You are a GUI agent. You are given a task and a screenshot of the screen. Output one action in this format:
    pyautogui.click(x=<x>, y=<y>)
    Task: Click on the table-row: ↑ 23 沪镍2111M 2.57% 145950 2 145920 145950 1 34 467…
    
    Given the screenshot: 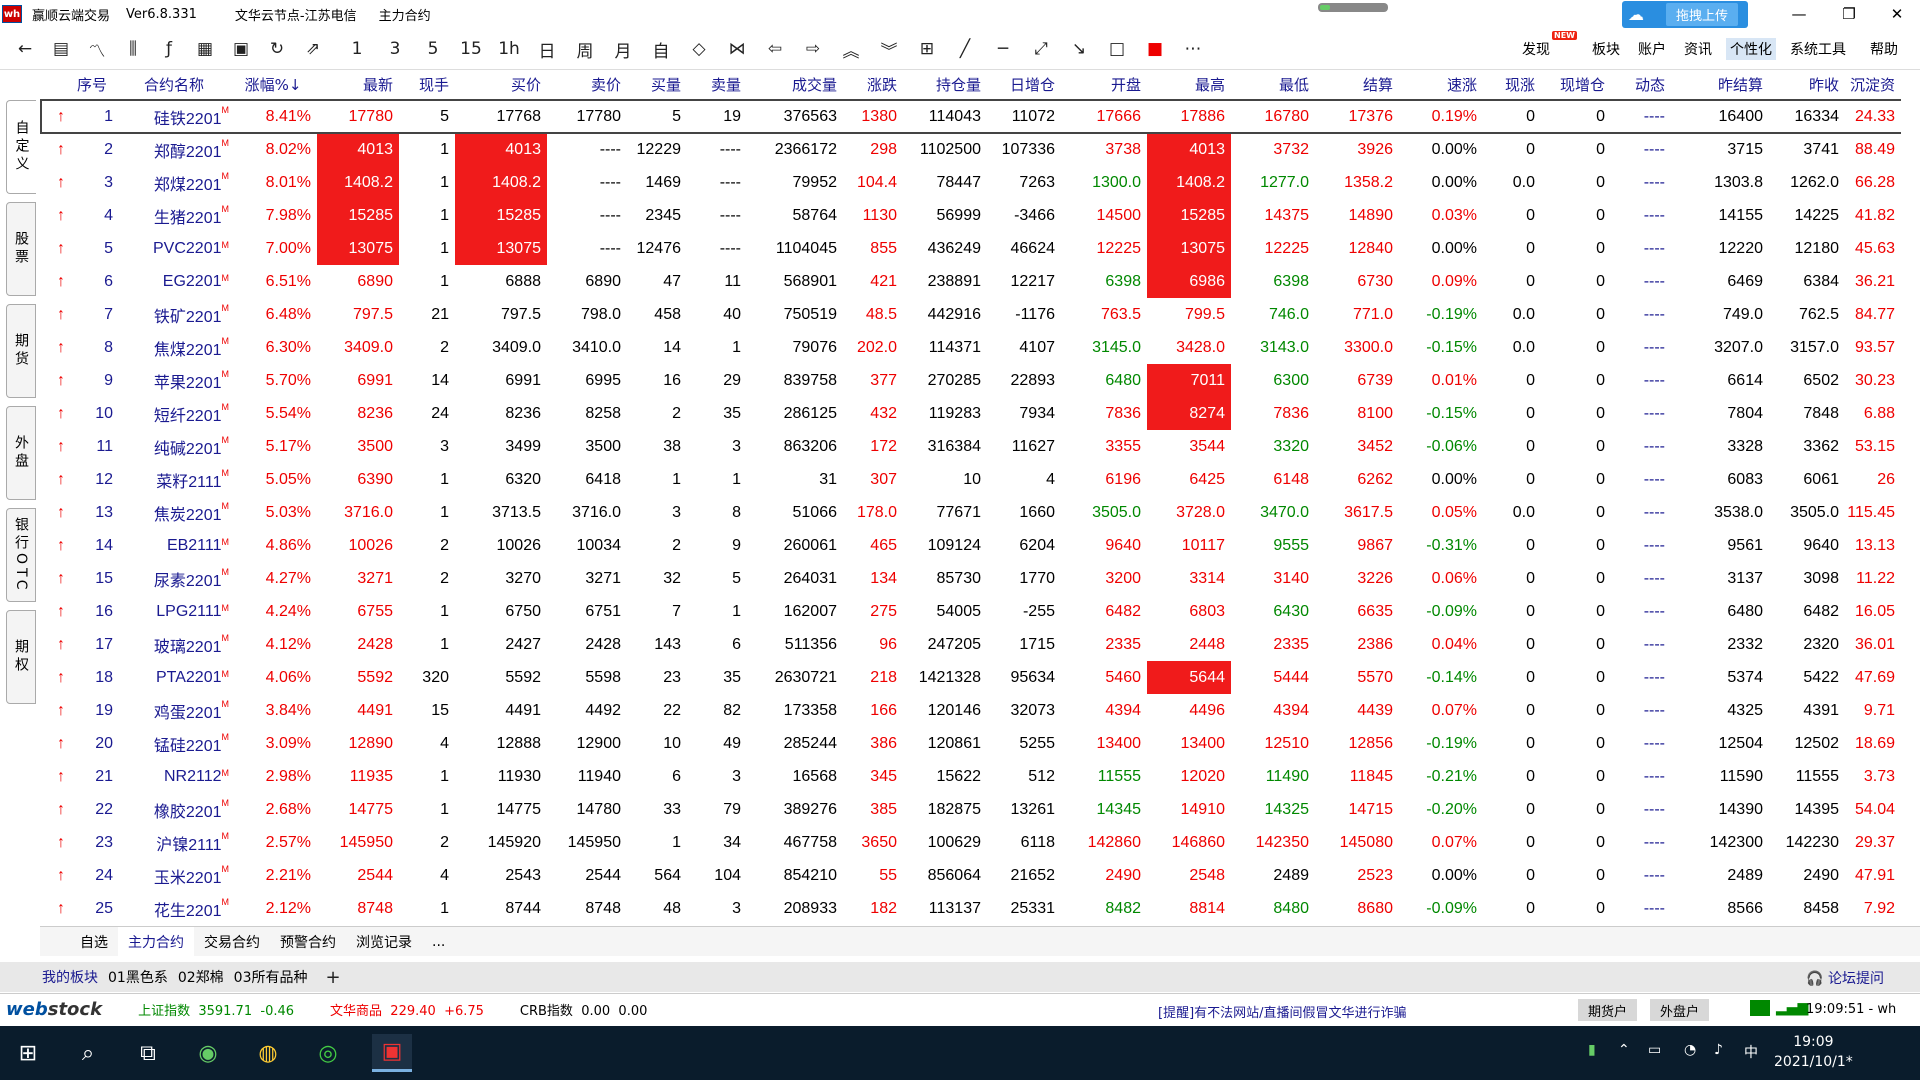 What is the action you would take?
    pyautogui.click(x=971, y=842)
    